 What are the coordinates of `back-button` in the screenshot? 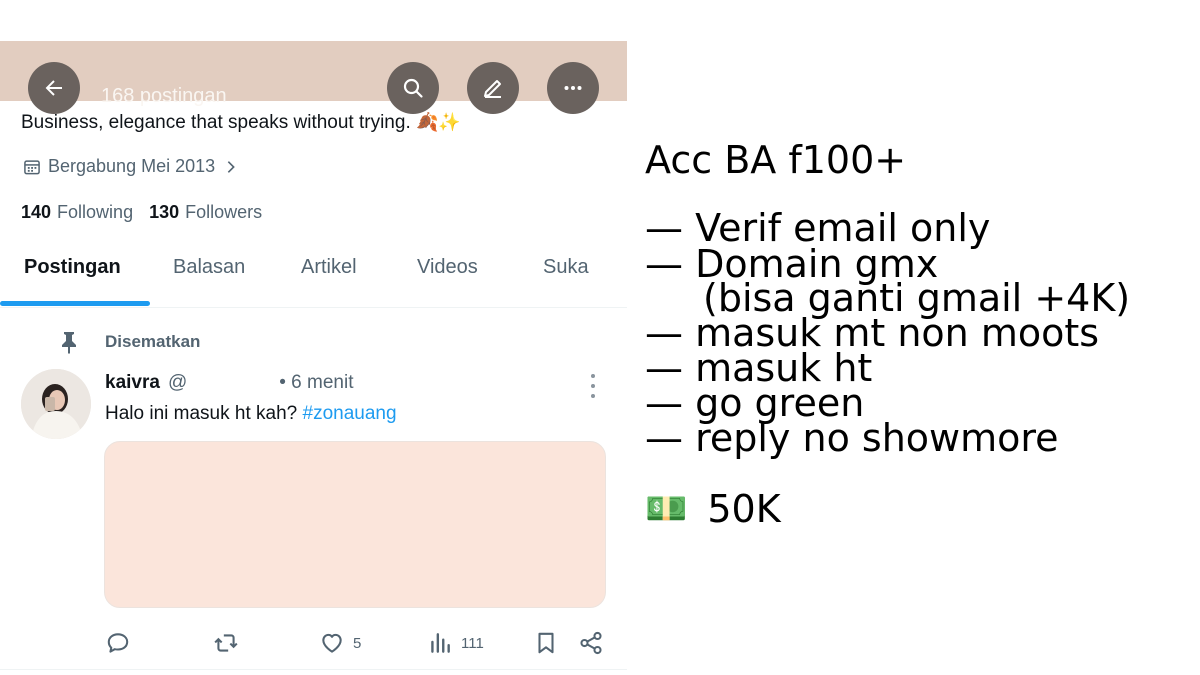 It's located at (54, 88).